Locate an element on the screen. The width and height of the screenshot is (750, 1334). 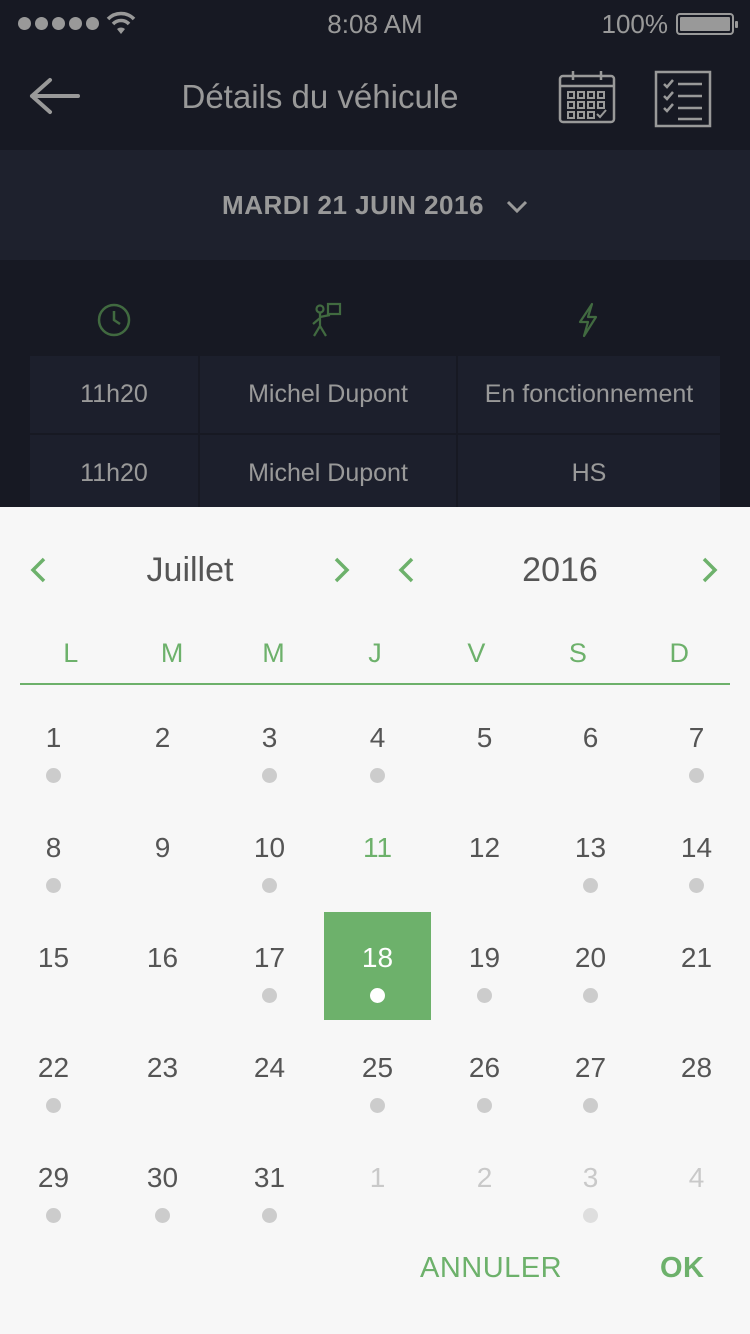
calendar-day: 6 is located at coordinates (590, 746).